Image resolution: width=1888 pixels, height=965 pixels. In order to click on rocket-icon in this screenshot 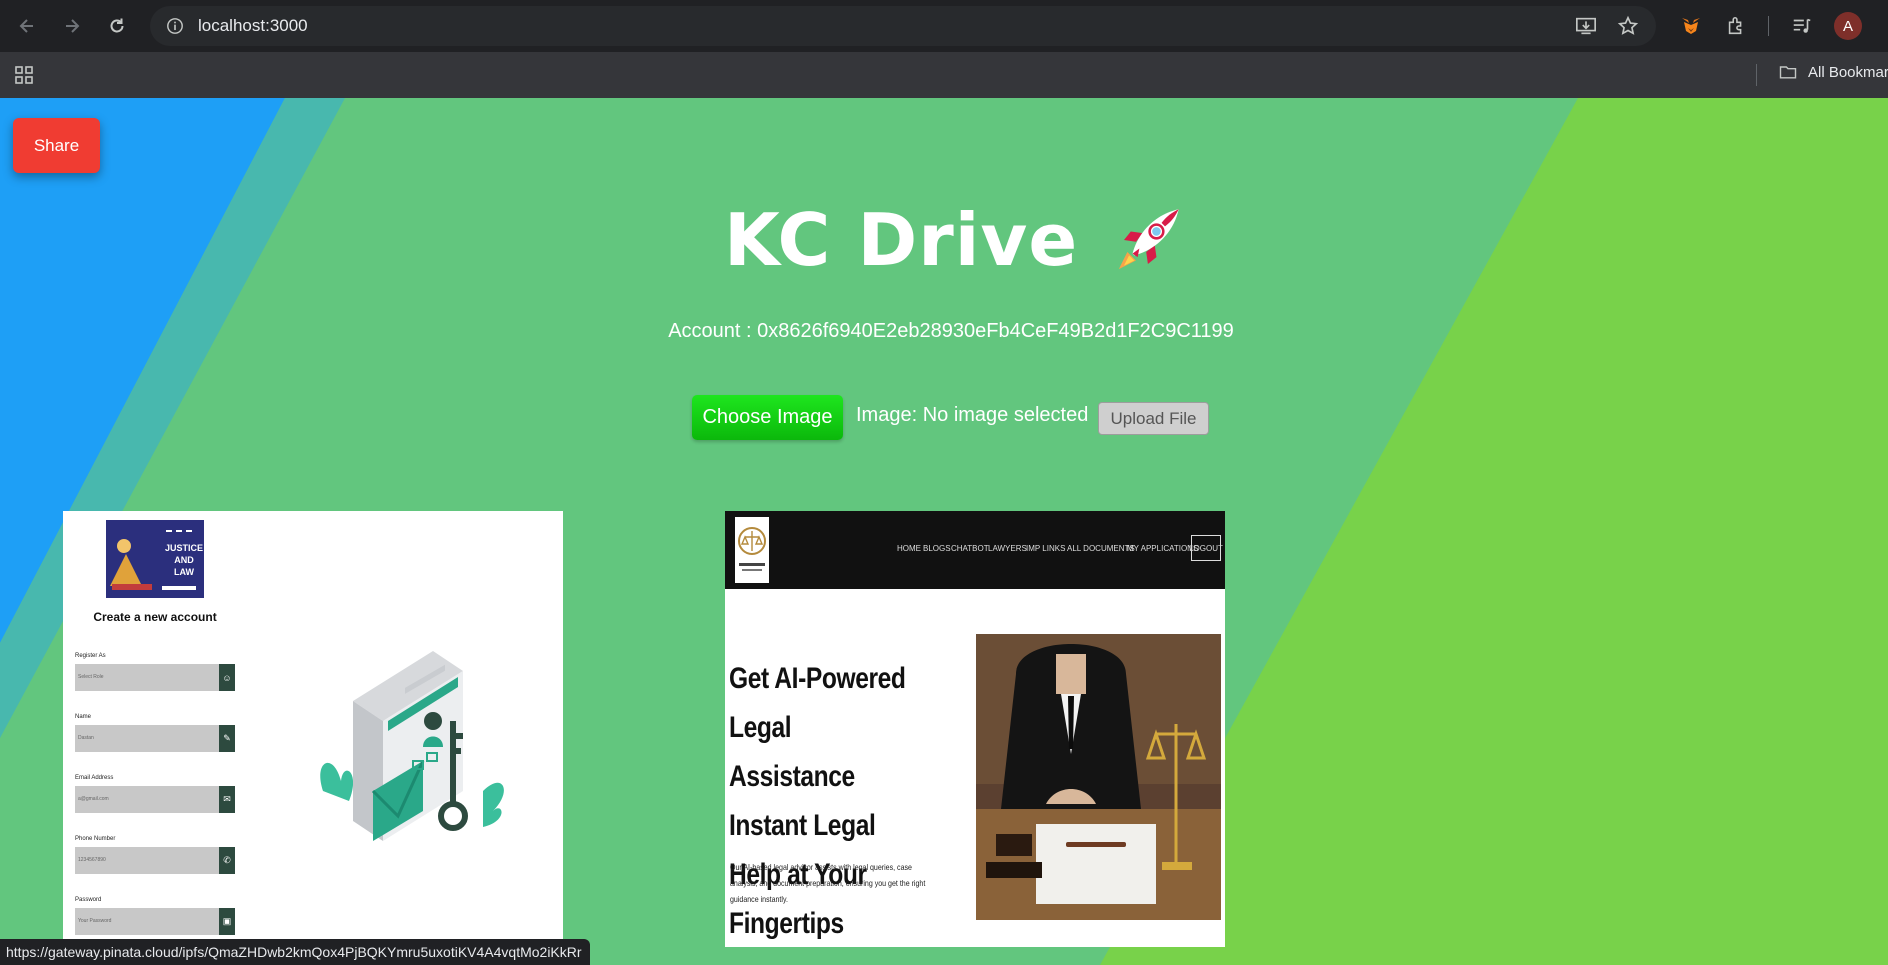, I will do `click(1149, 239)`.